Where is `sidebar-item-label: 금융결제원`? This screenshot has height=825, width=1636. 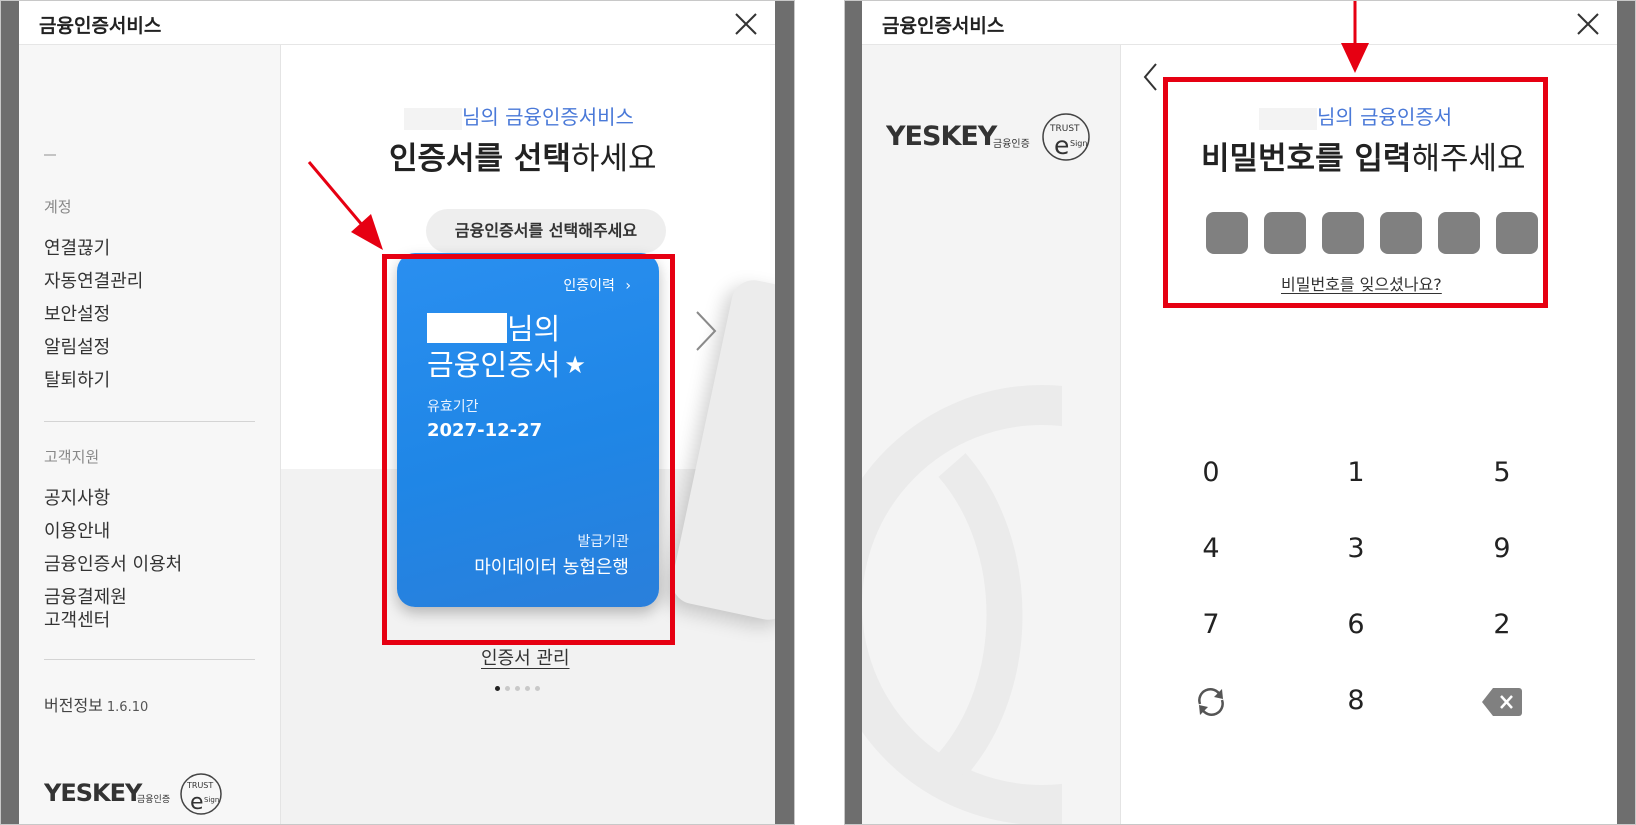
sidebar-item-label: 금융결제원 is located at coordinates (85, 597).